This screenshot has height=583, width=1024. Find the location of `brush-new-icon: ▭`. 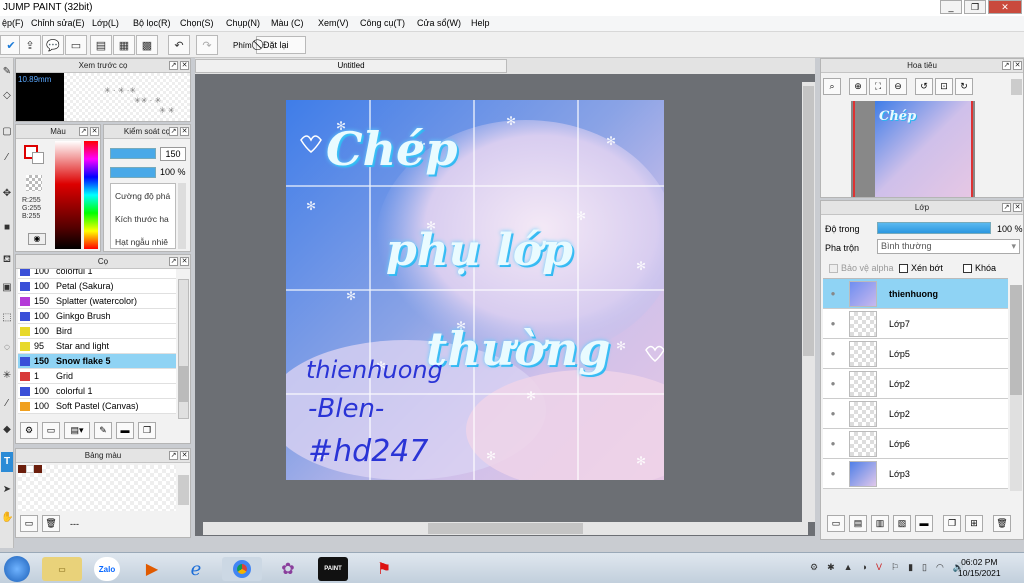

brush-new-icon: ▭ is located at coordinates (51, 430).